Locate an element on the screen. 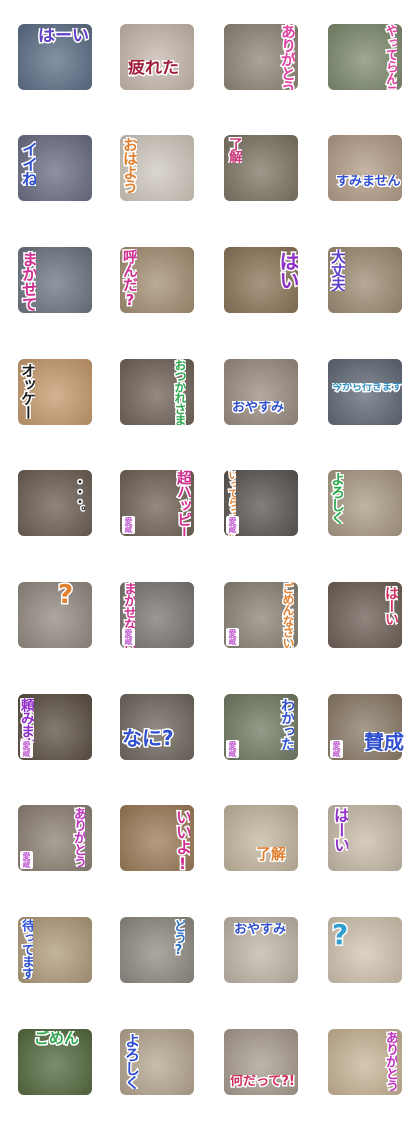  sticker-caption: 超ハッピー is located at coordinates (183, 503).